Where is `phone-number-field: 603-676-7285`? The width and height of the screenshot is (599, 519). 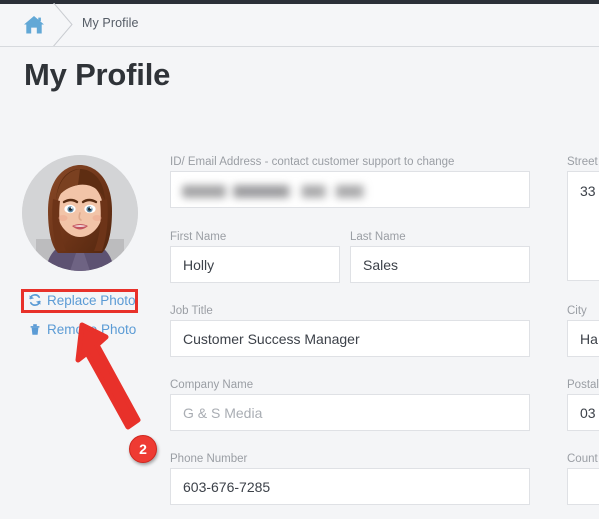 phone-number-field: 603-676-7285 is located at coordinates (350, 486).